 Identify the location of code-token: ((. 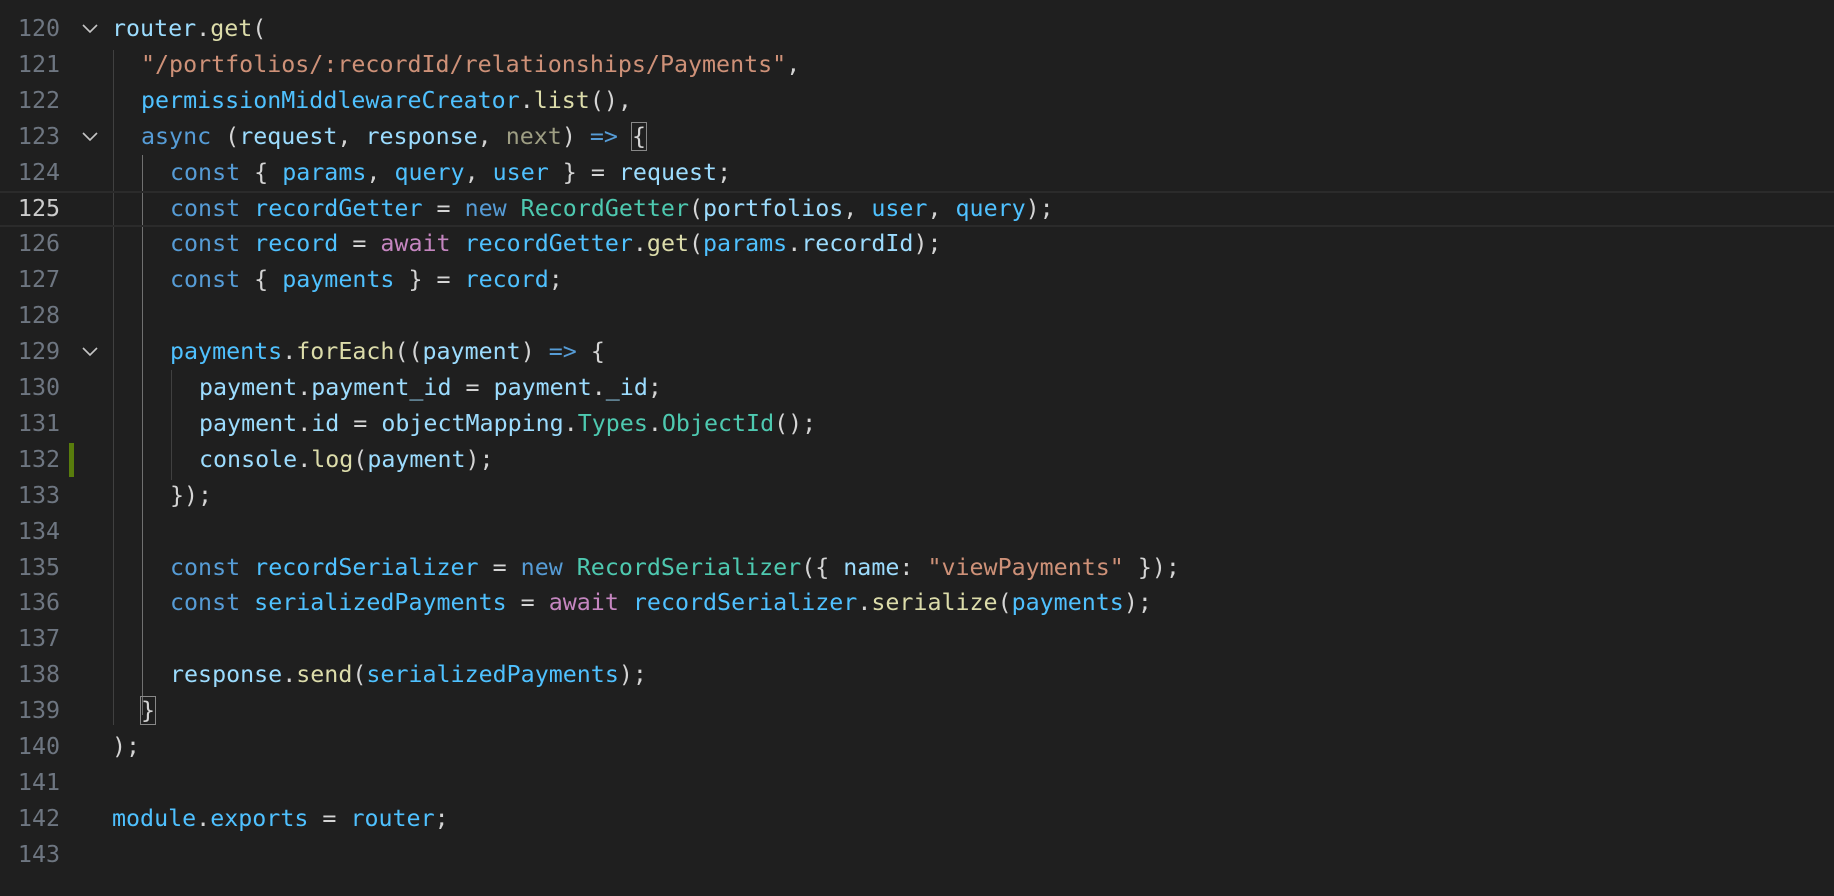
(408, 352).